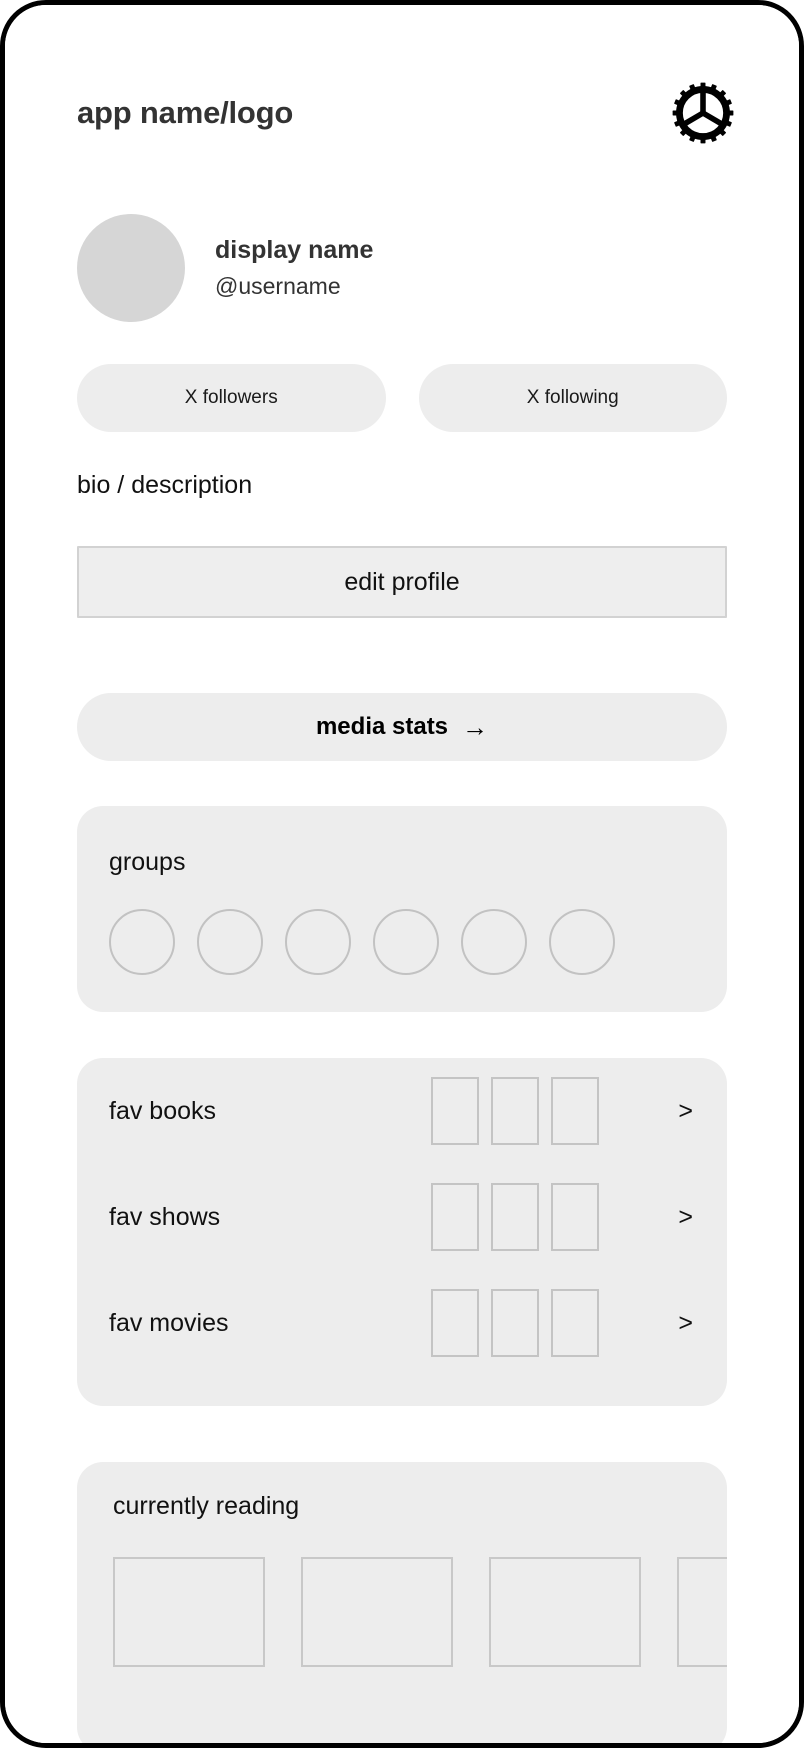 This screenshot has height=1748, width=804. I want to click on fav-shows-thumbs, so click(515, 1217).